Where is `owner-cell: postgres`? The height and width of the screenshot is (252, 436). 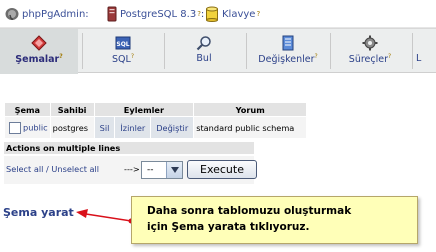
owner-cell: postgres is located at coordinates (72, 127).